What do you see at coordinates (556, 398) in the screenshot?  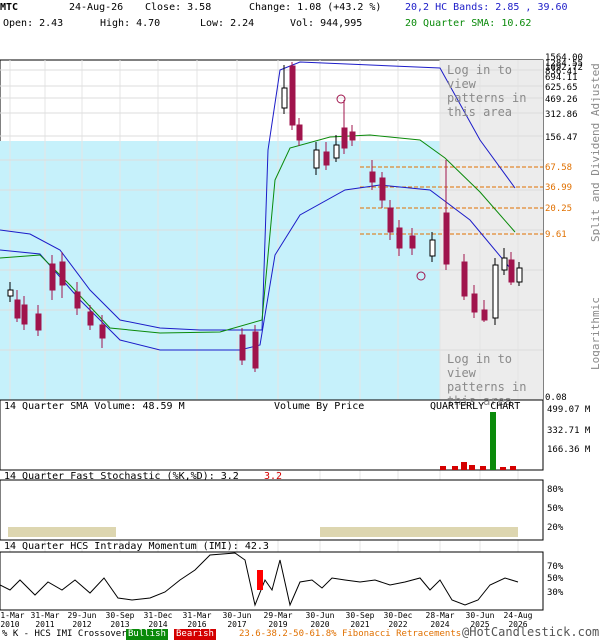 I see `price-tick-label: 0.08` at bounding box center [556, 398].